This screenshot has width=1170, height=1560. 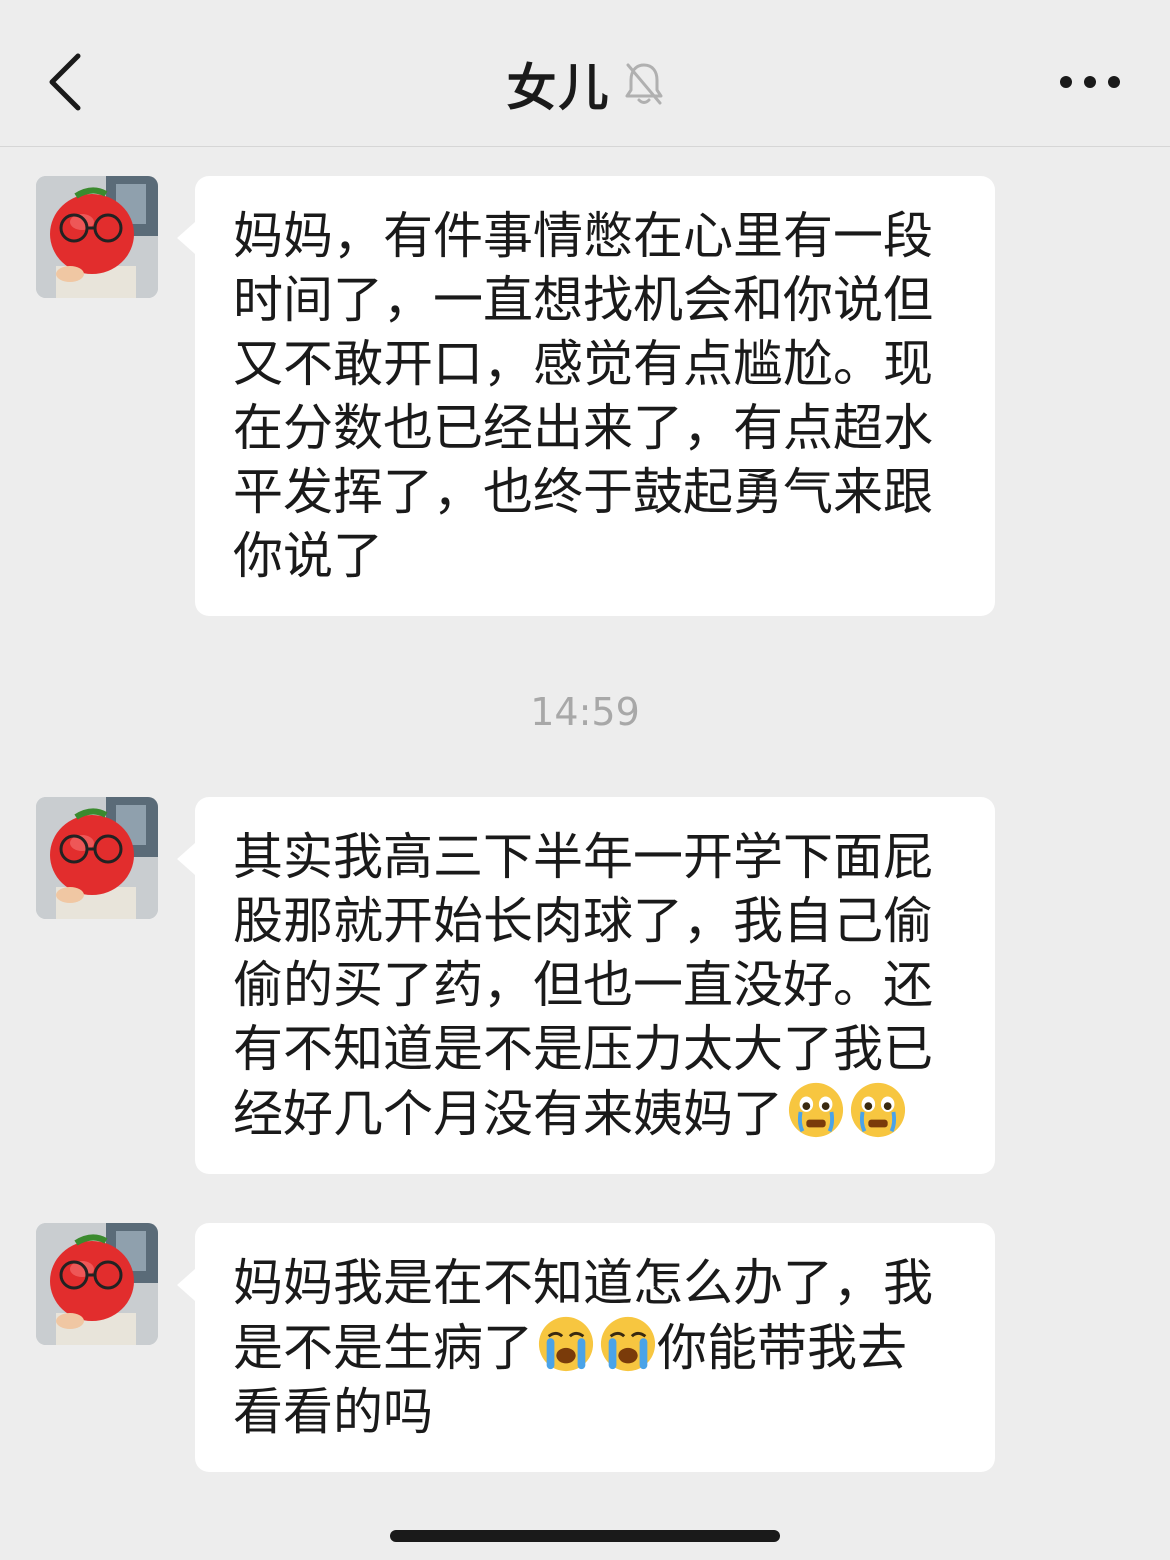 What do you see at coordinates (583, 300) in the screenshot?
I see `message-line: 时间了，一直想找机会和你说但` at bounding box center [583, 300].